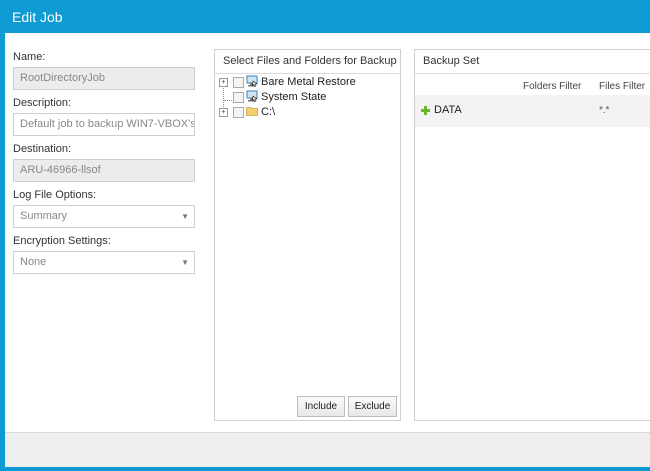  What do you see at coordinates (294, 97) in the screenshot?
I see `tree-item-label: System State` at bounding box center [294, 97].